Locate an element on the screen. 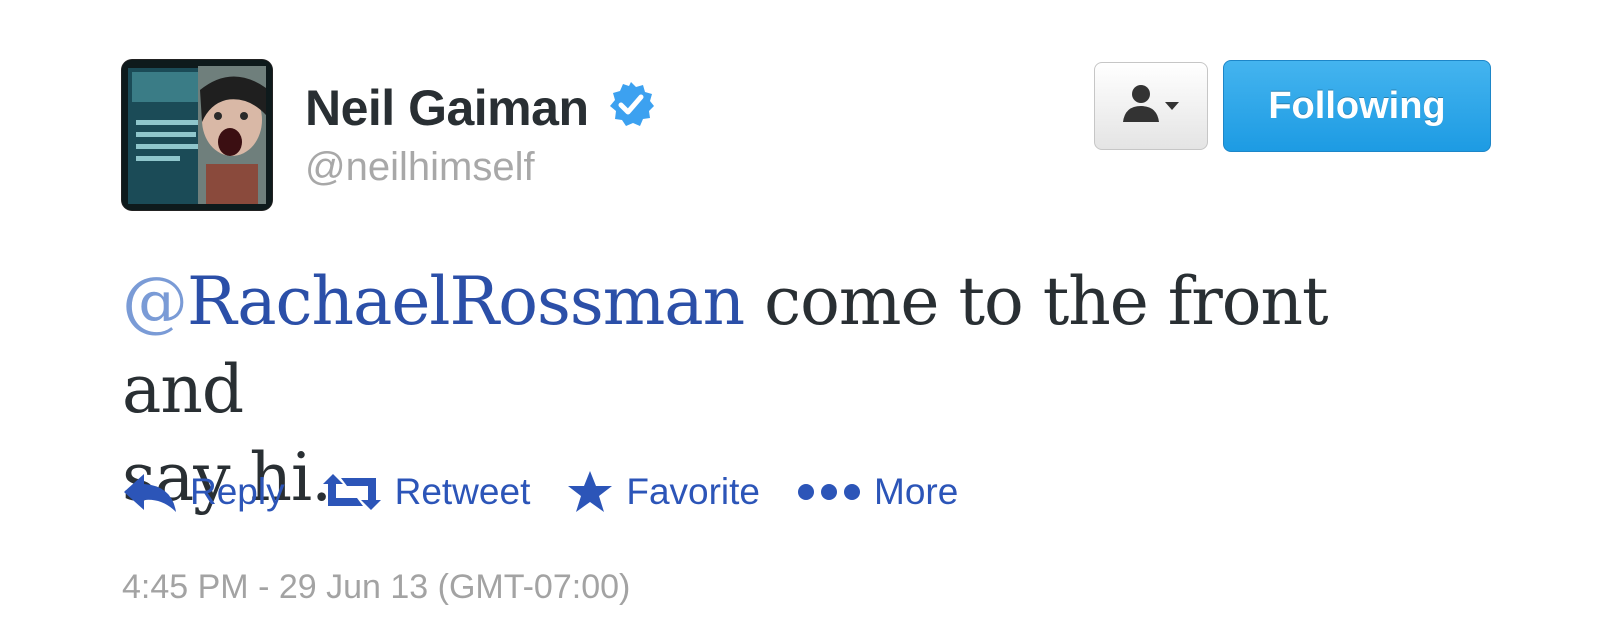 The width and height of the screenshot is (1616, 622). more-button: More is located at coordinates (877, 492).